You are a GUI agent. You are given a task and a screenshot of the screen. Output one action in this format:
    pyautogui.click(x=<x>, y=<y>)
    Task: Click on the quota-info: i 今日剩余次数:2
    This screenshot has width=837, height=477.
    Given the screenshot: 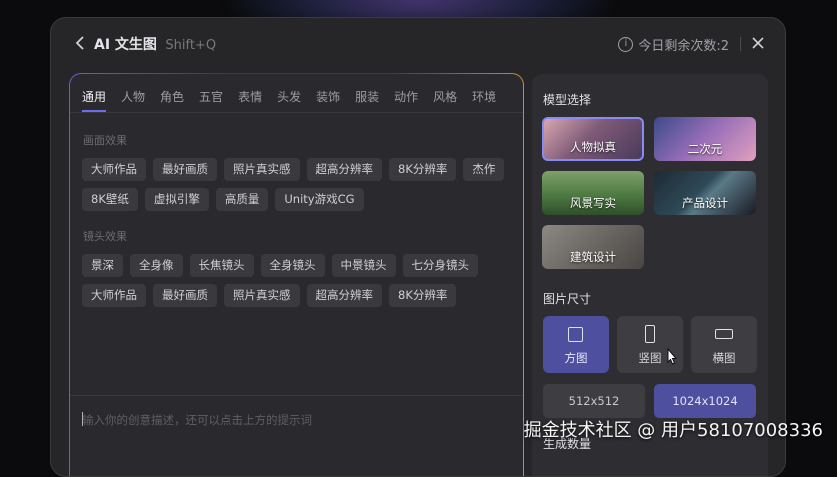 What is the action you would take?
    pyautogui.click(x=673, y=44)
    